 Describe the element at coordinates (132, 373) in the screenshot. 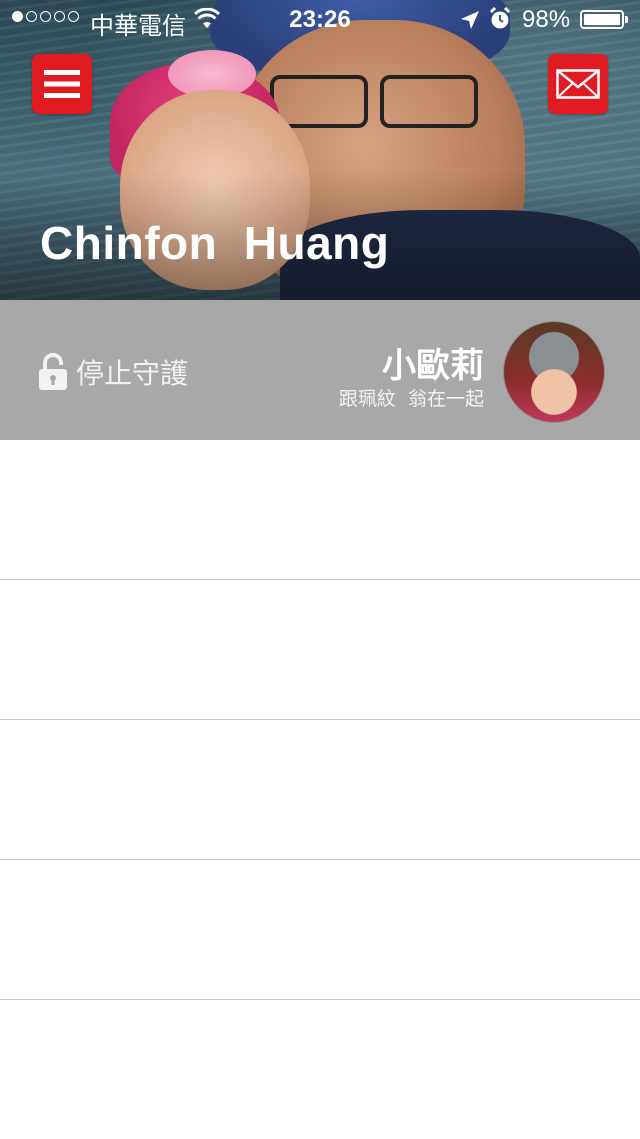

I see `stop-guarding-label: 停止守護` at that location.